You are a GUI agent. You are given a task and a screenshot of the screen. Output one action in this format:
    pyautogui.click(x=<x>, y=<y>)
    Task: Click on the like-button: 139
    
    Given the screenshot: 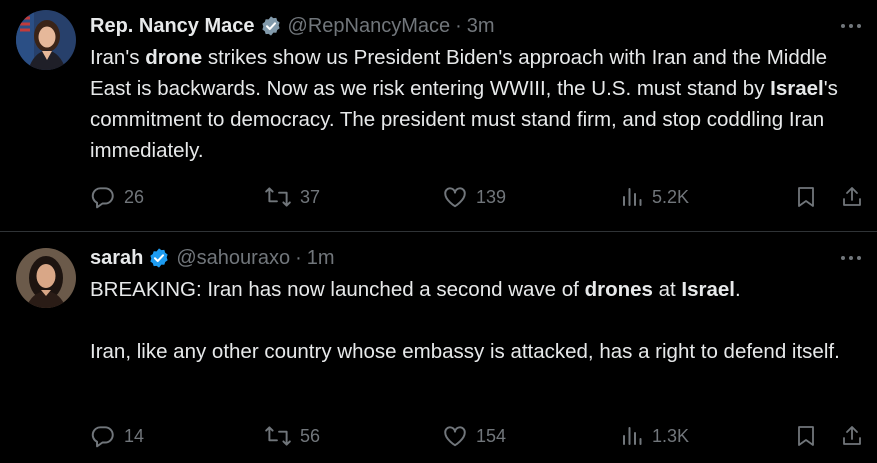 What is the action you would take?
    pyautogui.click(x=474, y=197)
    